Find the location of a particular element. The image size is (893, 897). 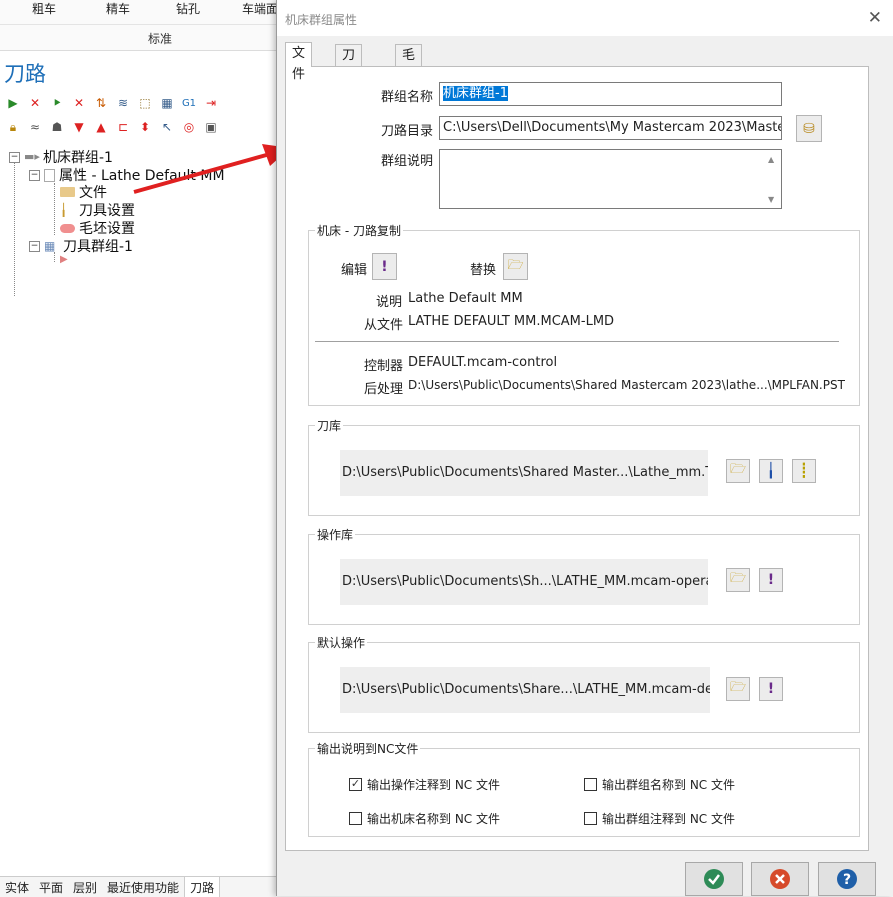

from-file-label: 从文件 is located at coordinates (384, 325).